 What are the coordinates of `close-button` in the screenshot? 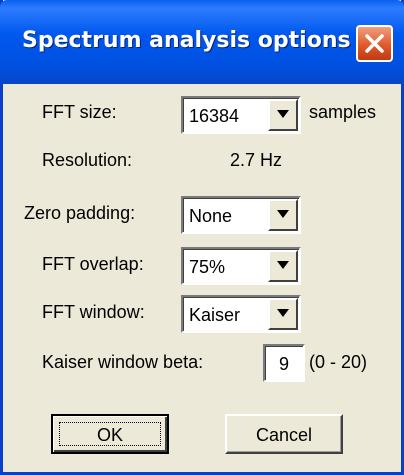 It's located at (374, 43).